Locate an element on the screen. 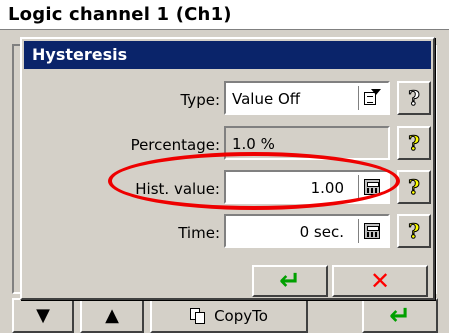  dropdown-button is located at coordinates (371, 98).